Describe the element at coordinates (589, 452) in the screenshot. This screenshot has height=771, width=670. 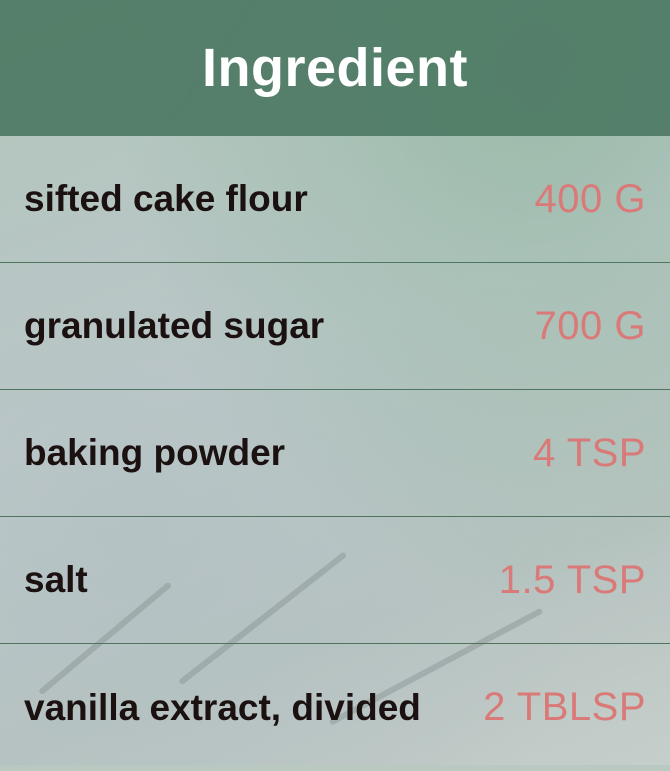
I see `ingredient-amount: 4 TSP` at that location.